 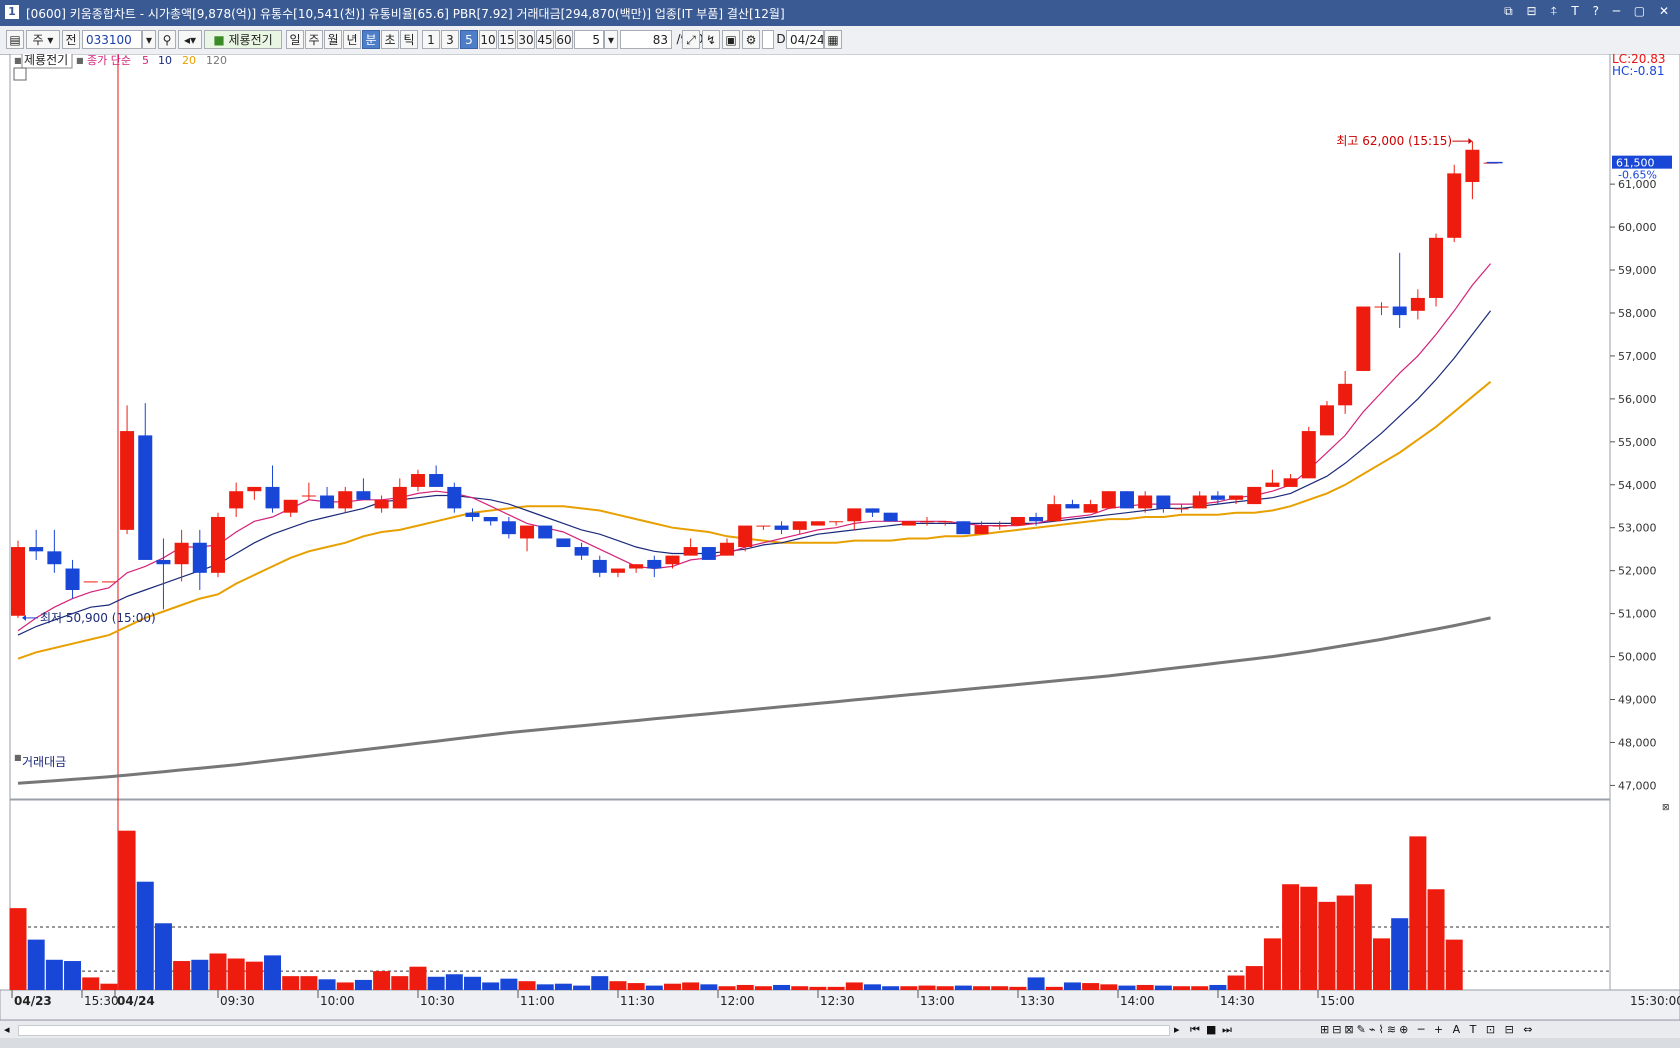 What do you see at coordinates (109, 60) in the screenshot?
I see `ma-legend-label: 종가 단순` at bounding box center [109, 60].